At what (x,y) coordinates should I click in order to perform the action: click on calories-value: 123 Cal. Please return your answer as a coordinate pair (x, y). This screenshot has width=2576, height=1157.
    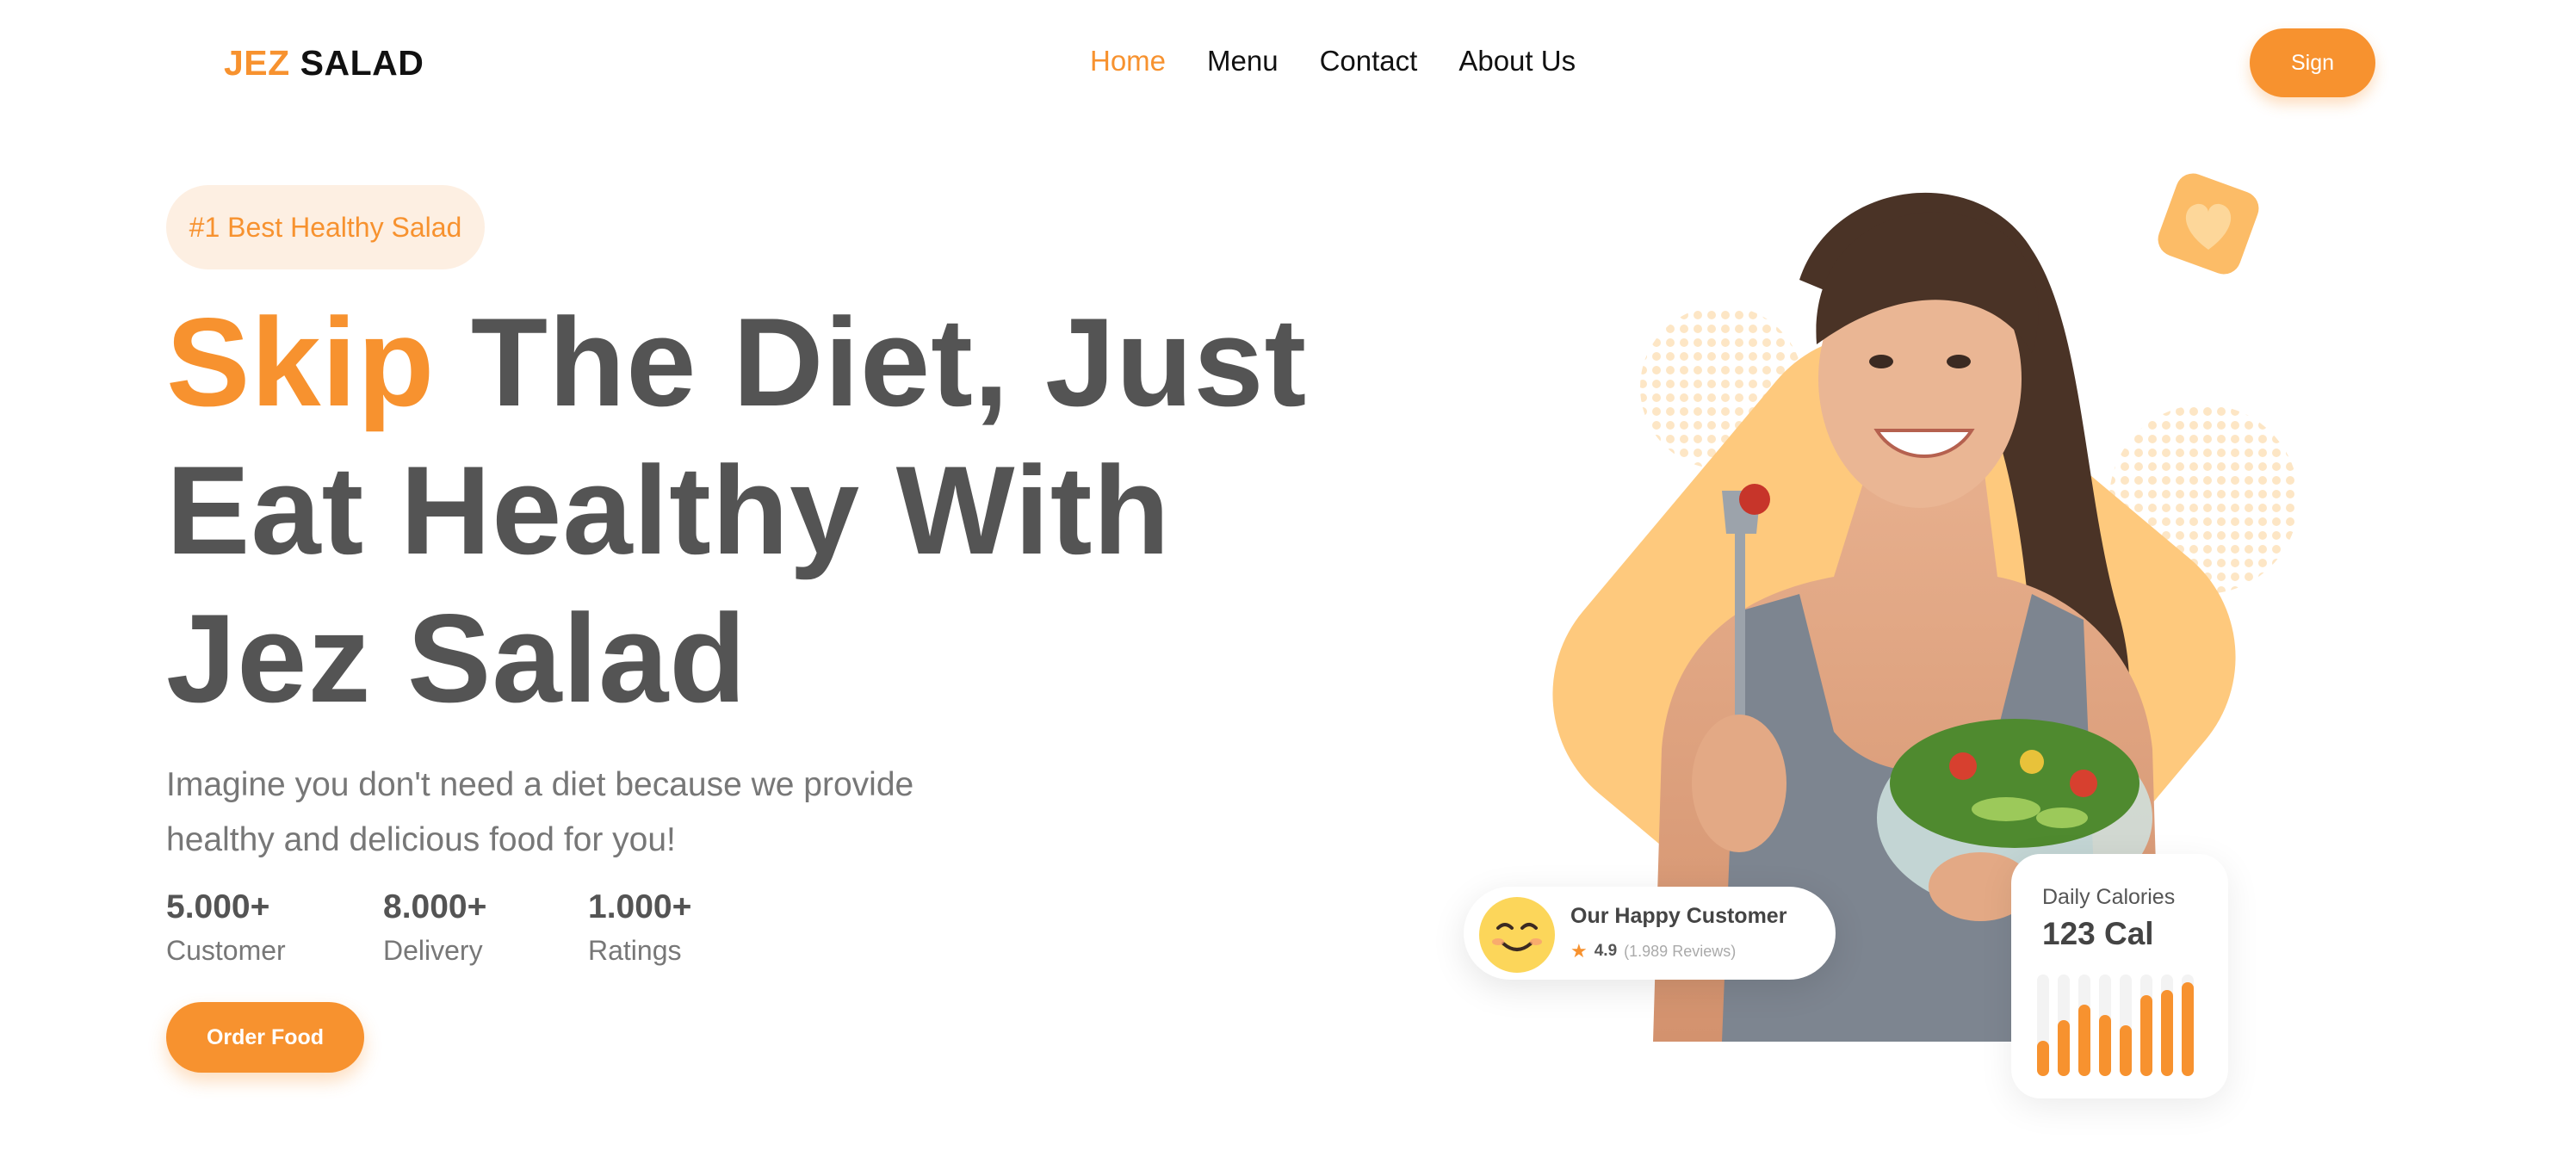
    Looking at the image, I should click on (2098, 934).